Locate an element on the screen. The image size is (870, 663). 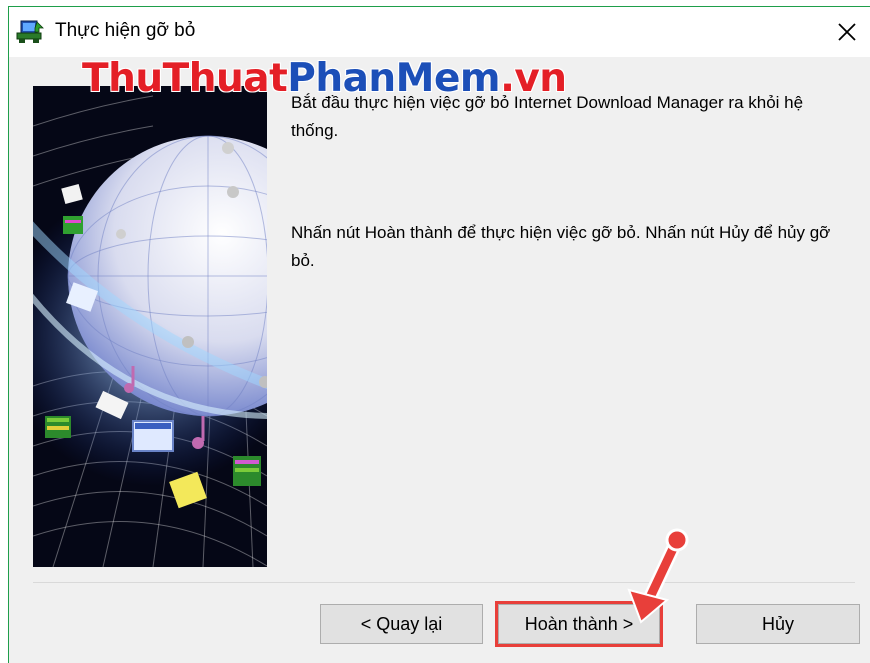
watermark-part1: ThuThuat is located at coordinates (184, 78).